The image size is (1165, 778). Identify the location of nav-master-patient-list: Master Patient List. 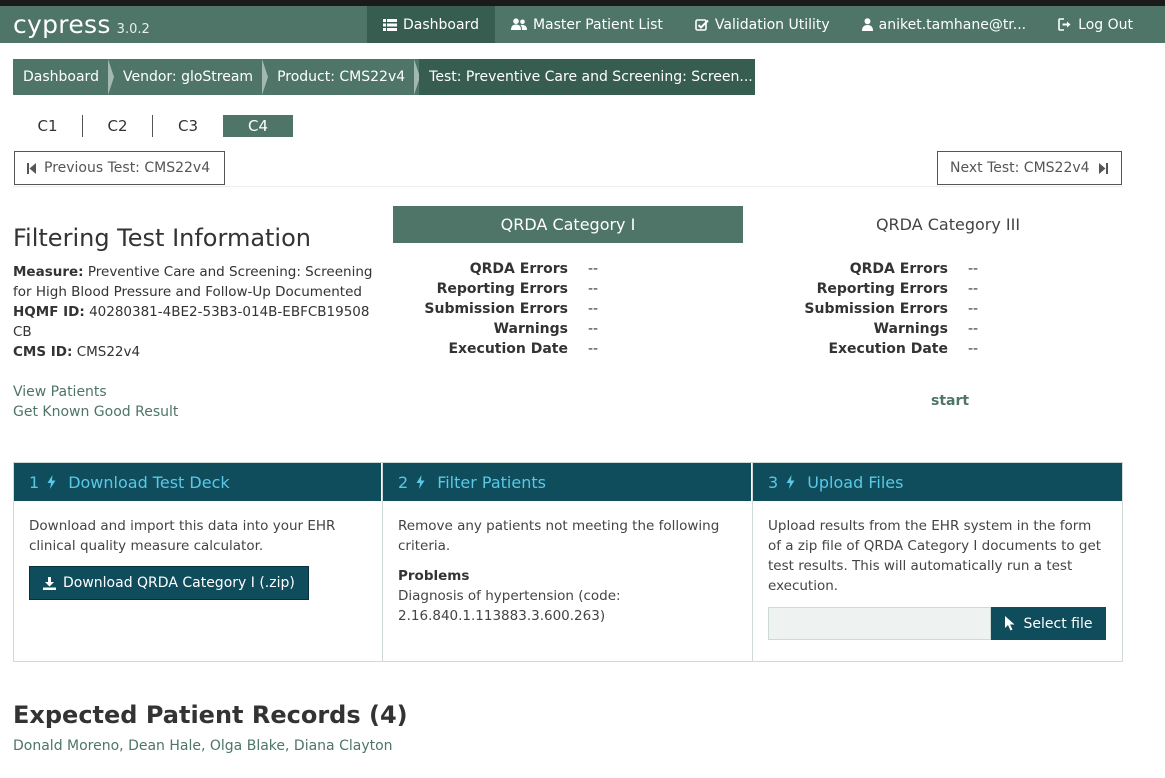
(587, 24).